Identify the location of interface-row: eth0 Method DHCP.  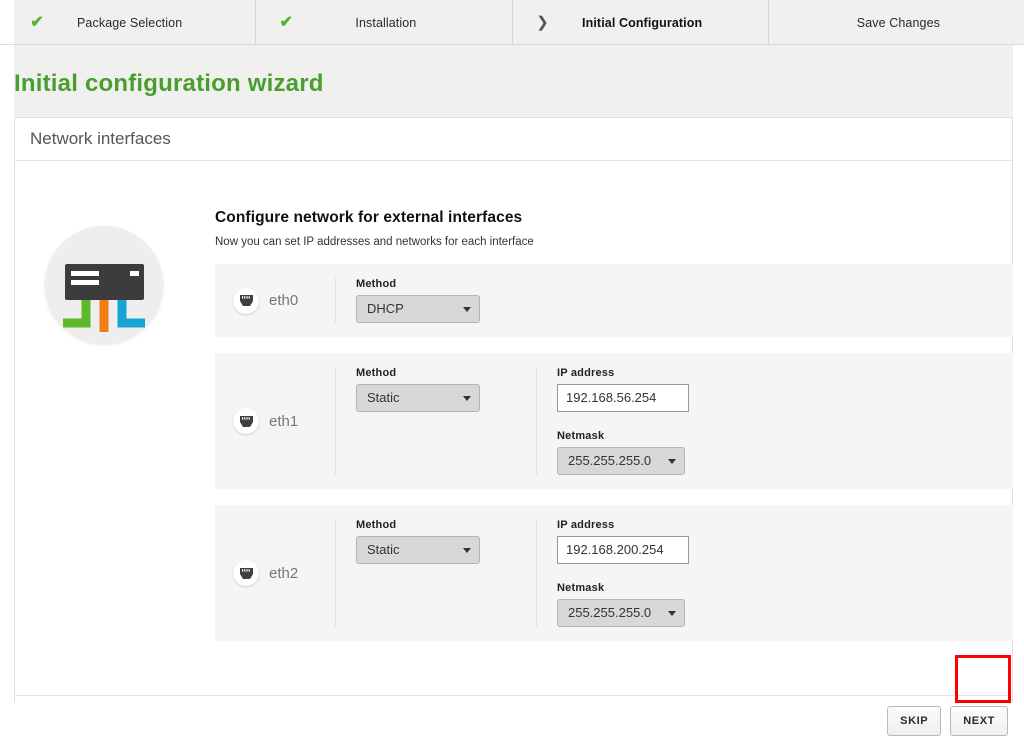
(619, 300).